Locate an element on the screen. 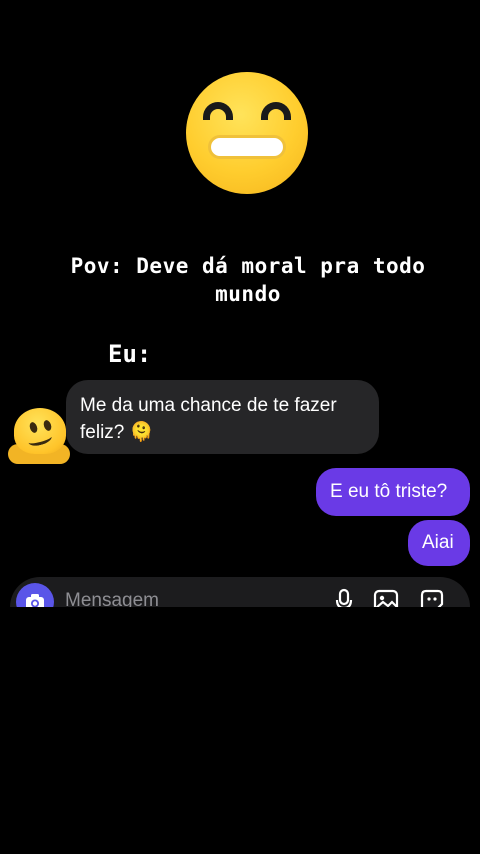 This screenshot has width=480, height=854. incoming-message-bubble: Me da uma chance de te fazer feliz? 🫠 is located at coordinates (222, 417).